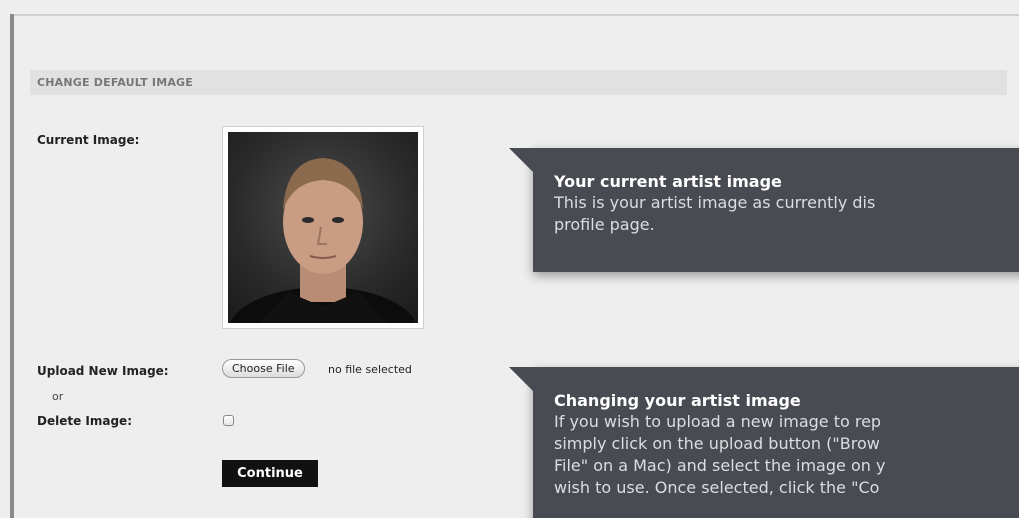 The width and height of the screenshot is (1019, 518). Describe the element at coordinates (103, 371) in the screenshot. I see `upload-image-label: Upload New Image:` at that location.